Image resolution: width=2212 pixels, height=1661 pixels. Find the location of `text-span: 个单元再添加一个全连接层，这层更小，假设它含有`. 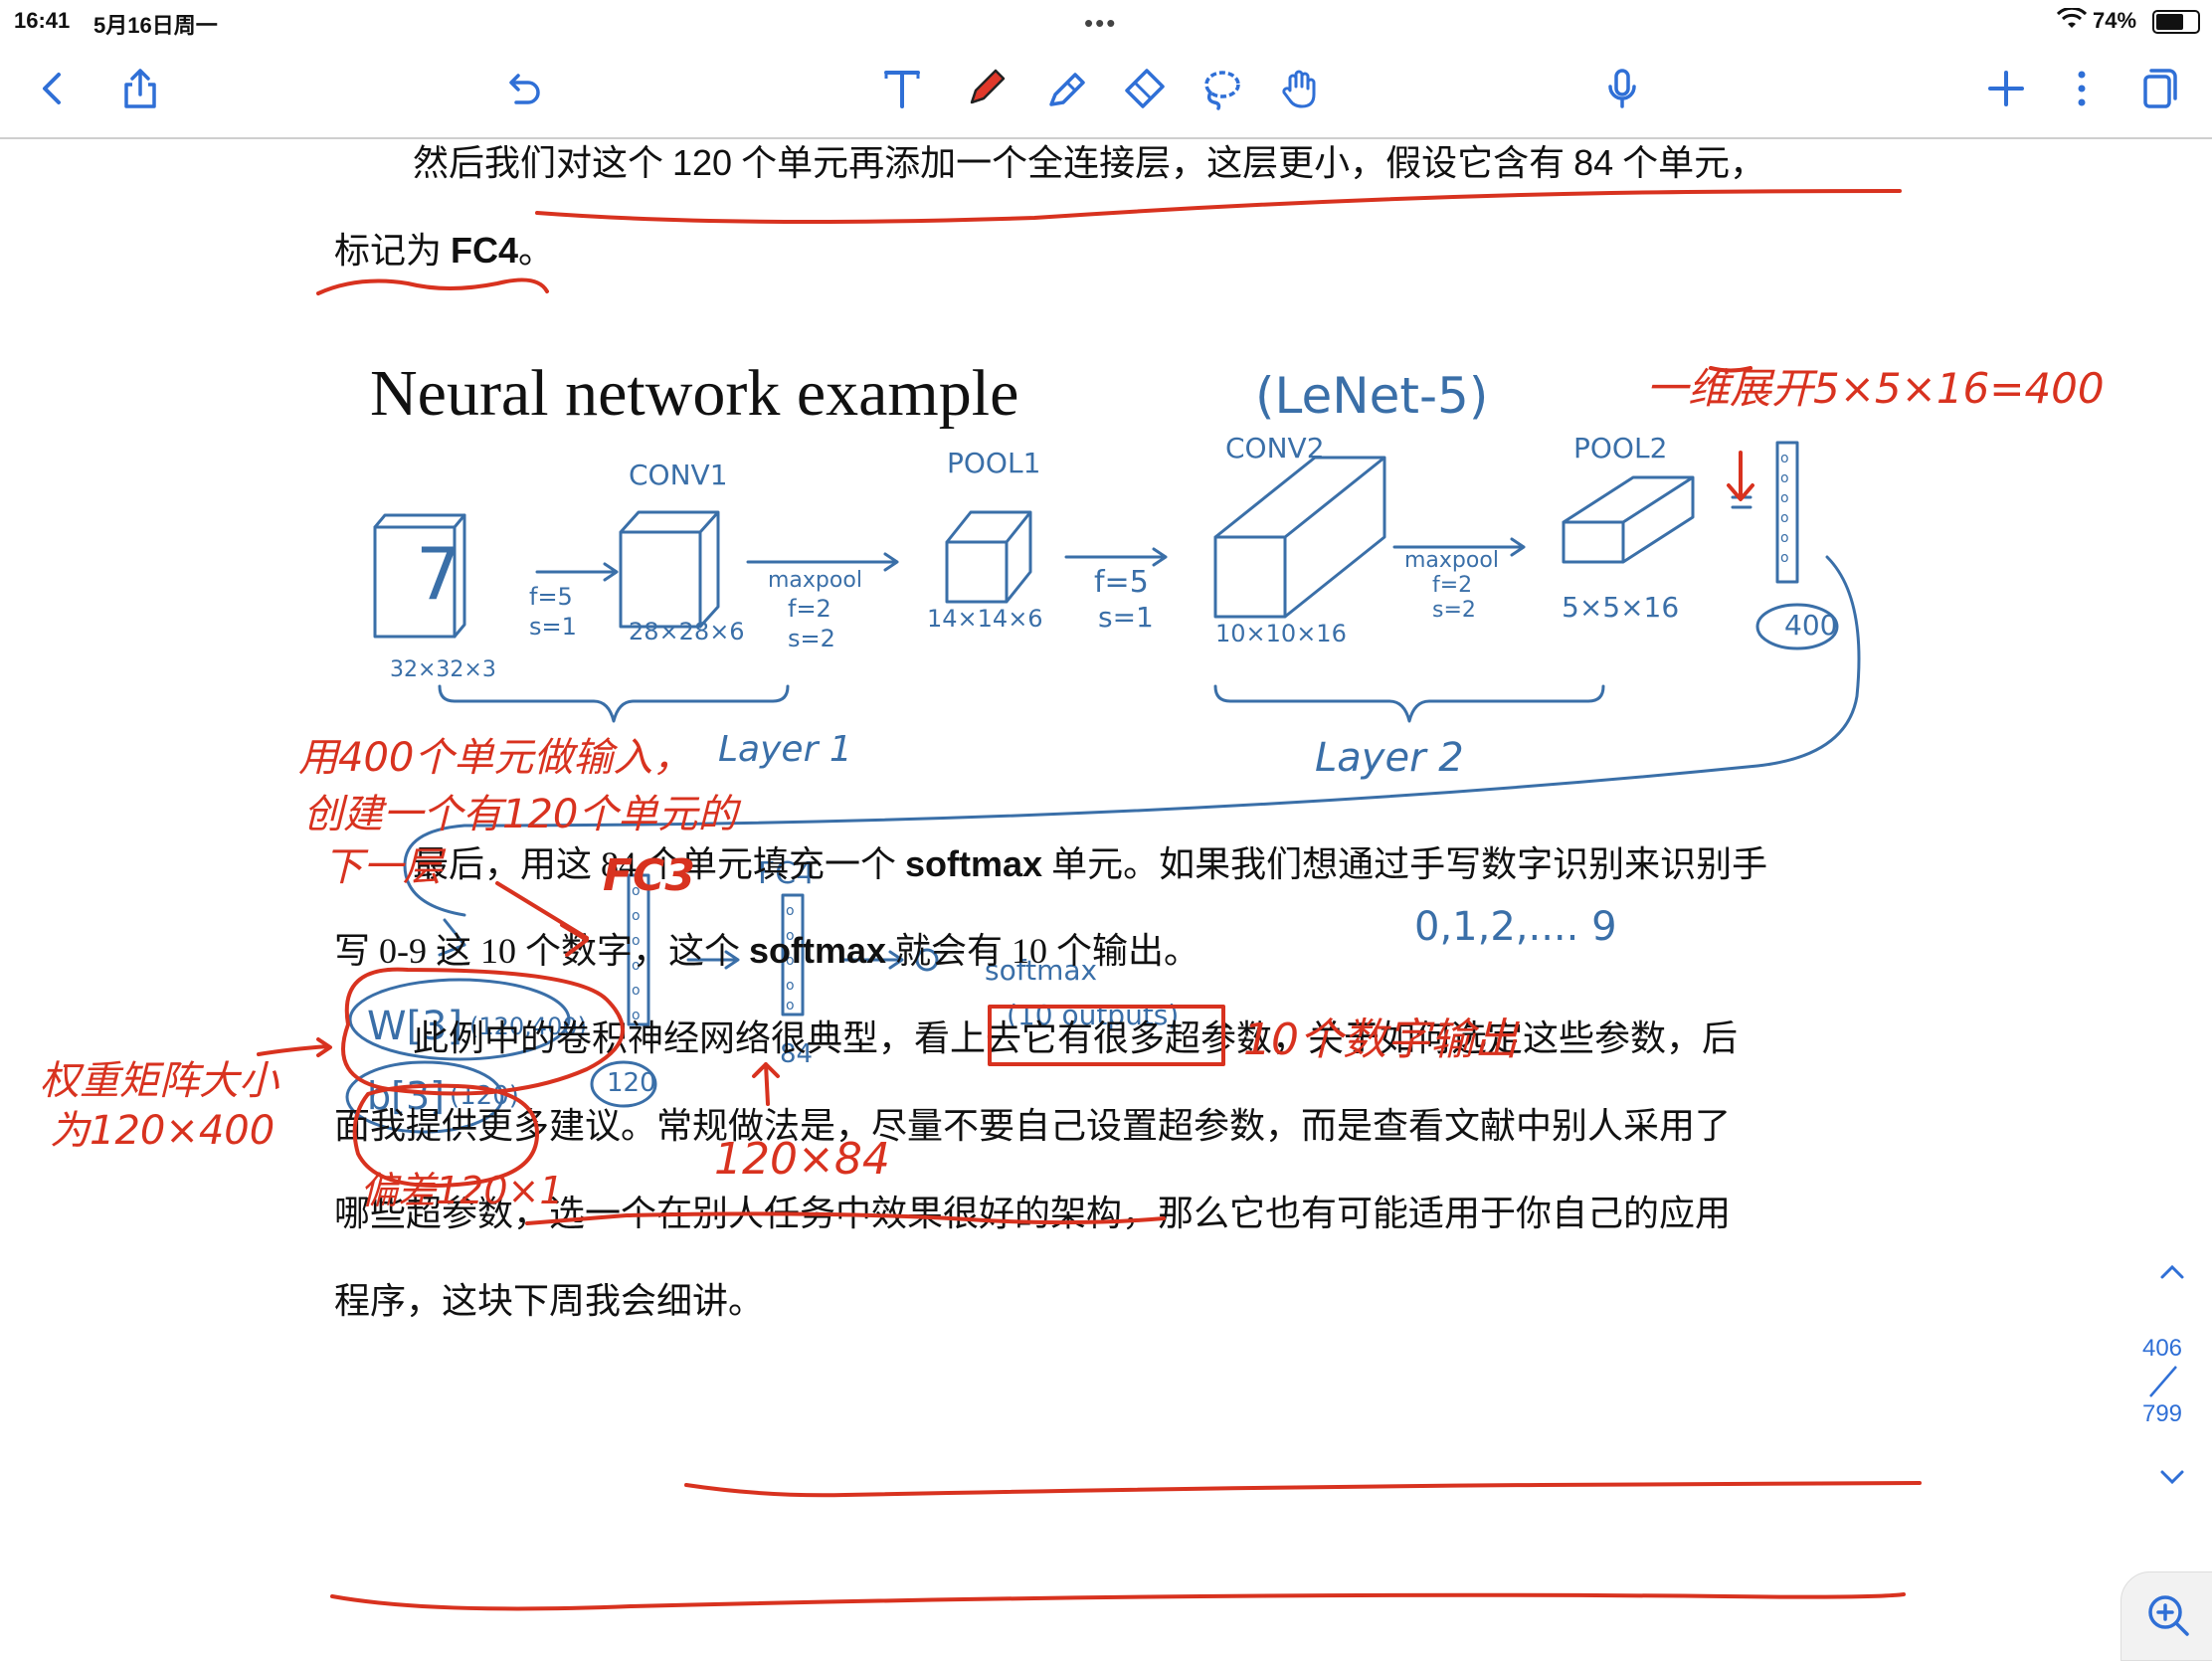

text-span: 个单元再添加一个全连接层，这层更小，假设它含有 is located at coordinates (1153, 163).